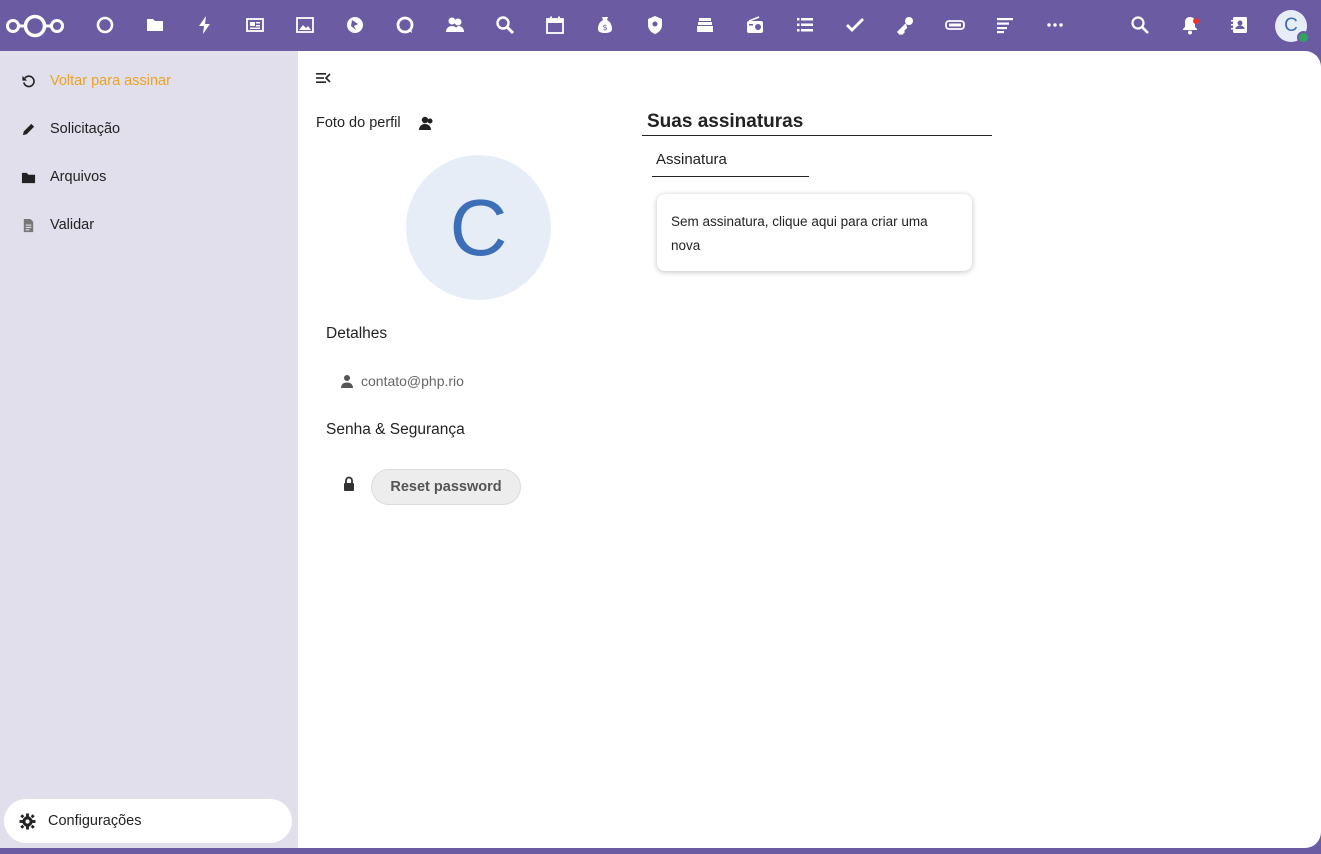 This screenshot has width=1321, height=854. I want to click on more-apps-icon, so click(1055, 25).